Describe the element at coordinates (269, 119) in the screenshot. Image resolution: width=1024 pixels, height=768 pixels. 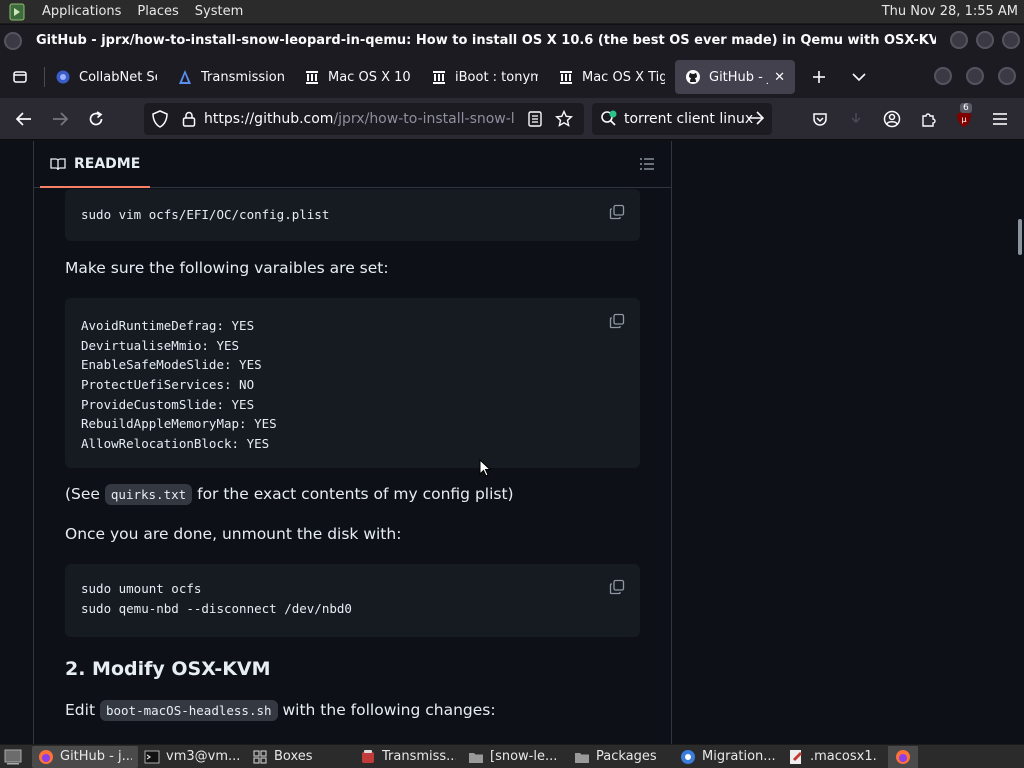
I see `url-host: https://github.com` at that location.